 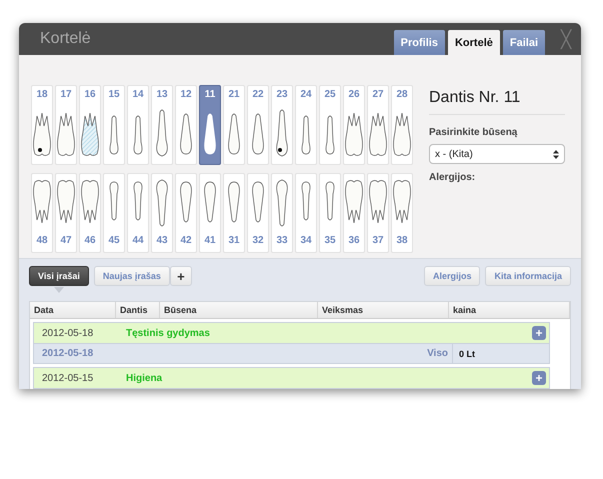 What do you see at coordinates (66, 212) in the screenshot?
I see `tooth-cell: 47` at bounding box center [66, 212].